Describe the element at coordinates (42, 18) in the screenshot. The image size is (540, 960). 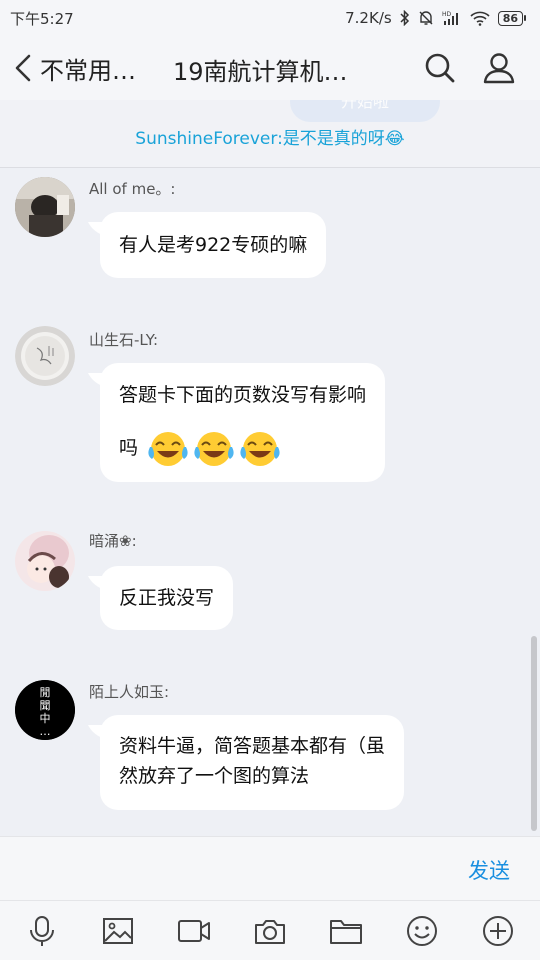
I see `status-time: 下午5:27` at that location.